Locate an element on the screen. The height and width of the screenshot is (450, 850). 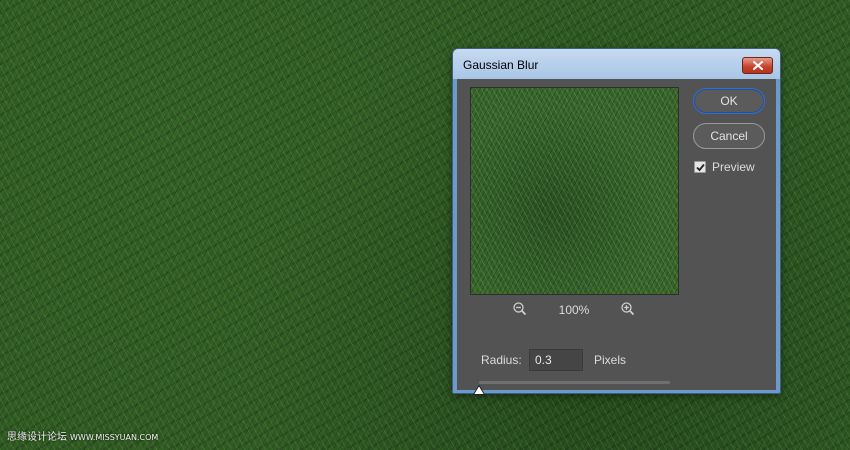
watermark: 思缘设计论坛 WWW.MISSYUAN.COM is located at coordinates (82, 435).